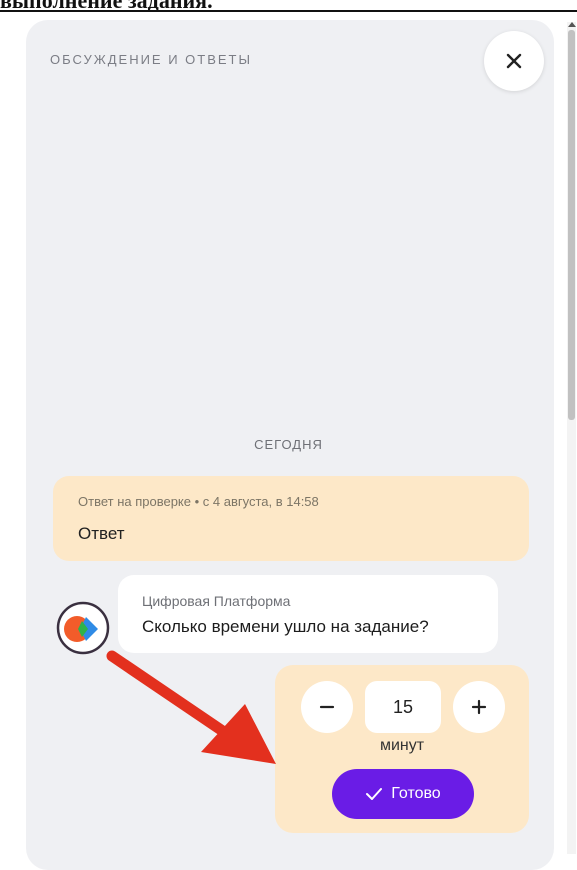 The height and width of the screenshot is (870, 577). I want to click on close-icon, so click(514, 61).